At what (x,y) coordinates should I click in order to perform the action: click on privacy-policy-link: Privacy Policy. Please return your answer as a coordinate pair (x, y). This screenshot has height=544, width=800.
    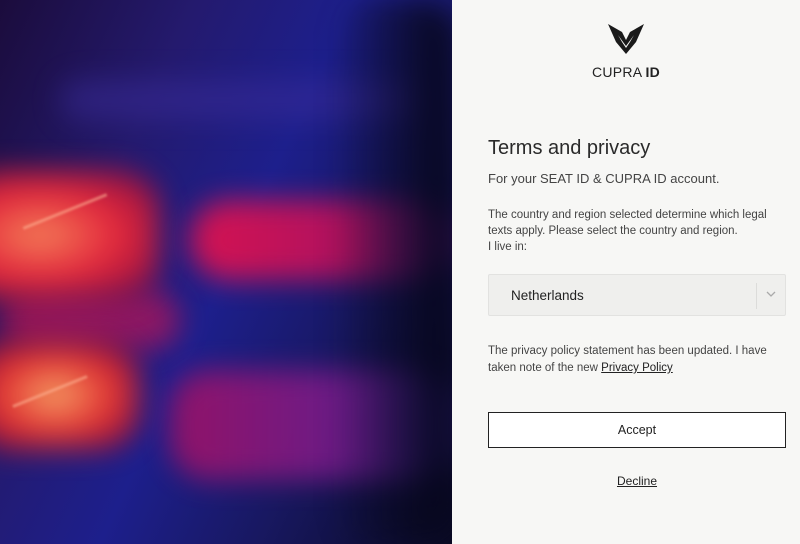
    Looking at the image, I should click on (637, 368).